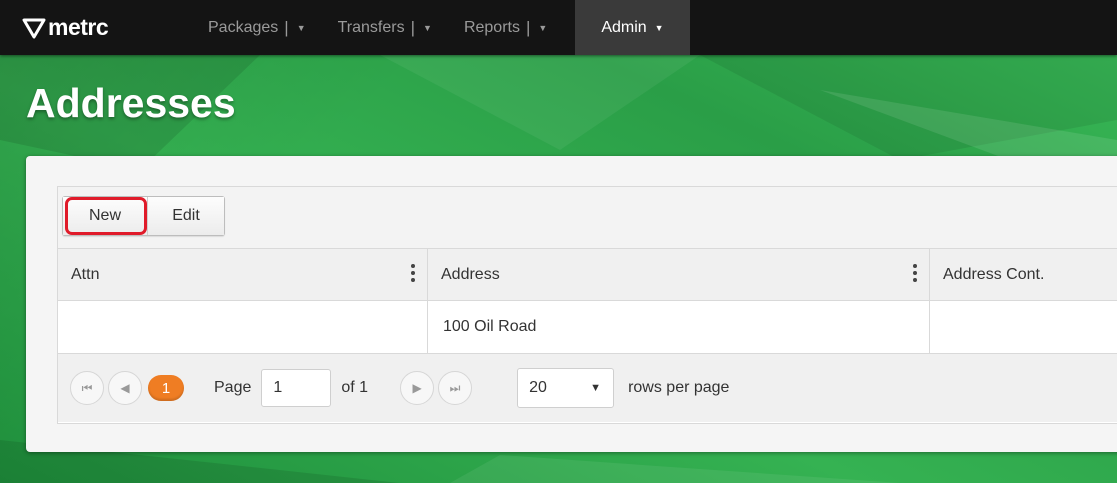  I want to click on nav-transfers: Transfers | ▼, so click(385, 27).